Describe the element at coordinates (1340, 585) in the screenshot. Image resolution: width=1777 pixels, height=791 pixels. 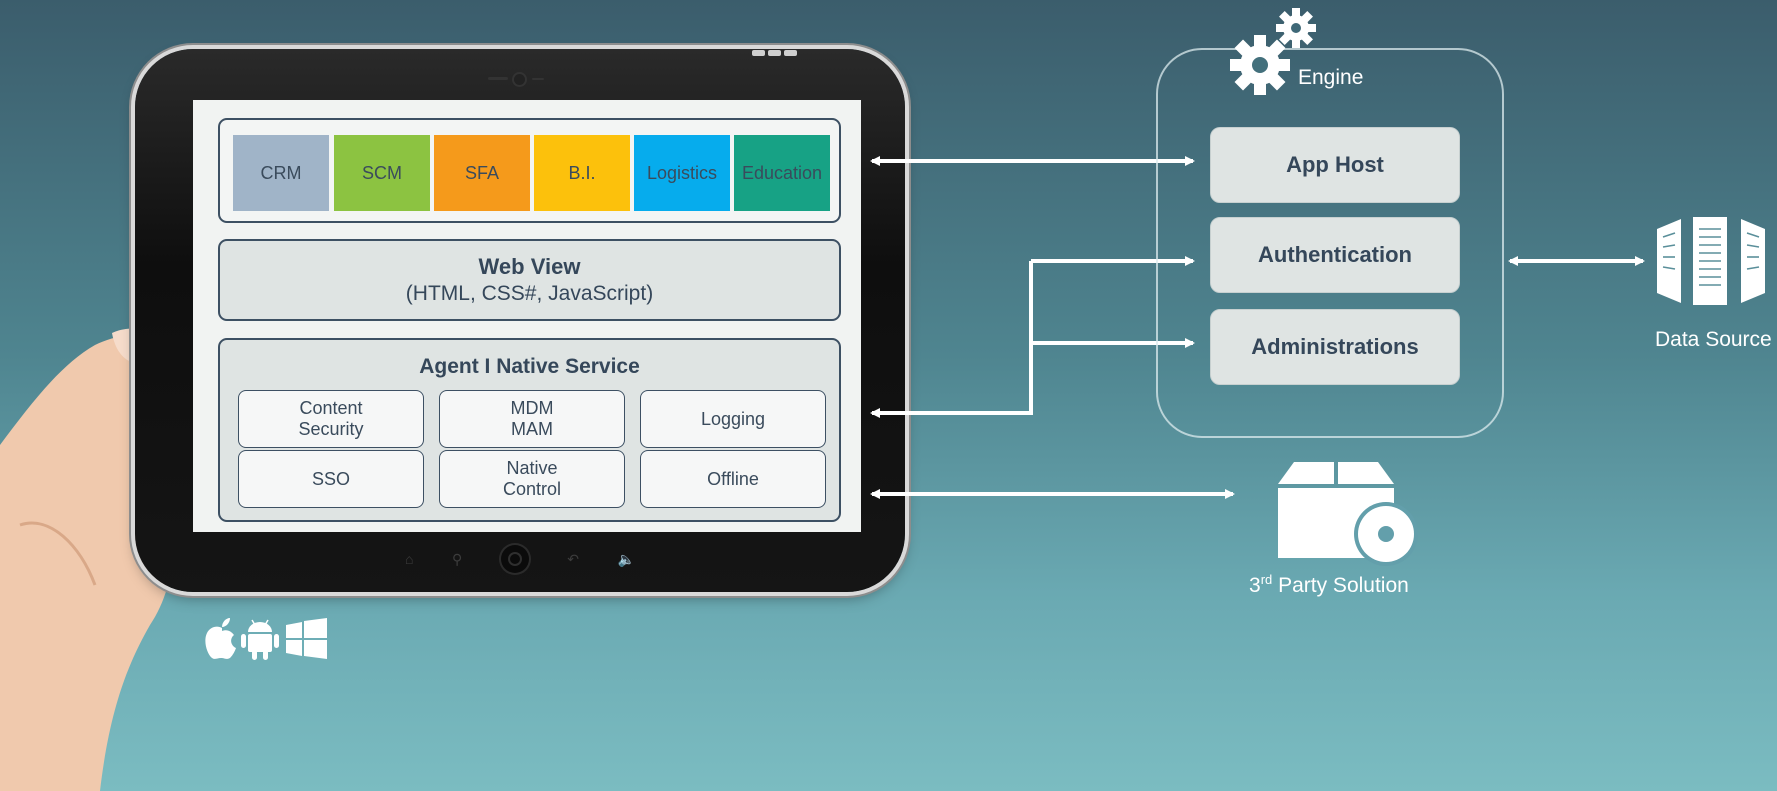
I see `third-party-text: Party Solution` at that location.